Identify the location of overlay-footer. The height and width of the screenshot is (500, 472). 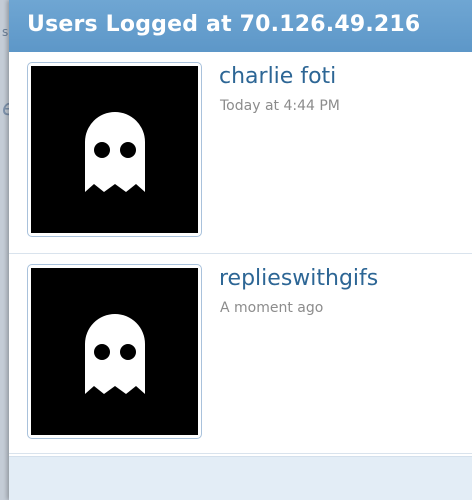
(240, 478).